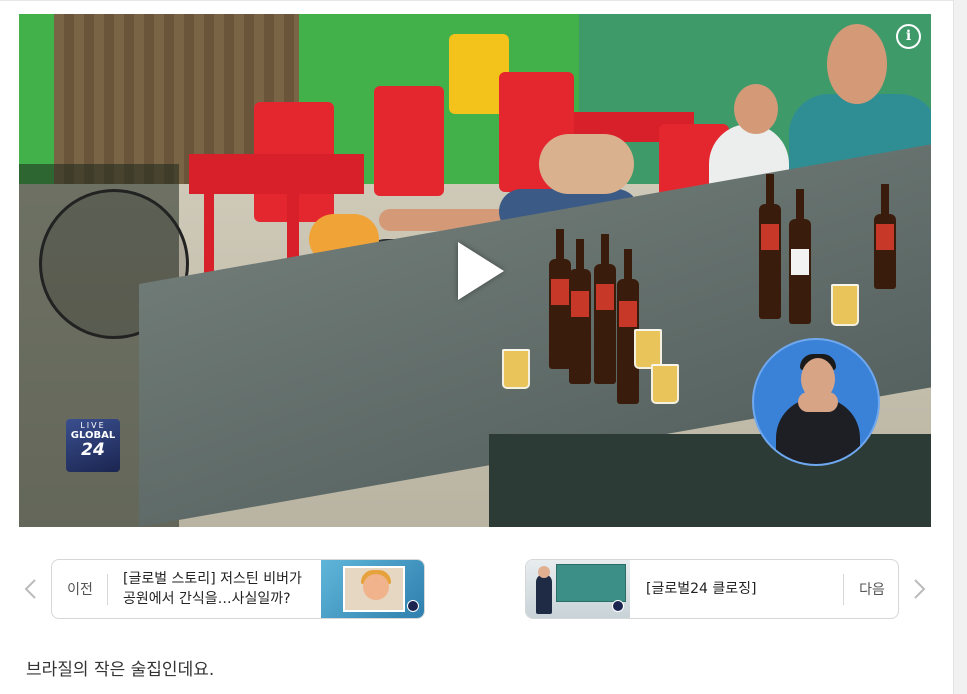  Describe the element at coordinates (816, 402) in the screenshot. I see `sign-language-interpreter` at that location.